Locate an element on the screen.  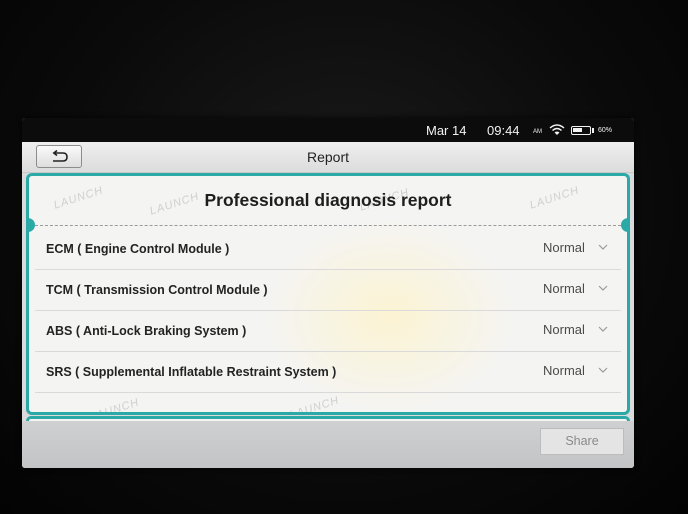
title-bar: Report is located at coordinates (328, 157).